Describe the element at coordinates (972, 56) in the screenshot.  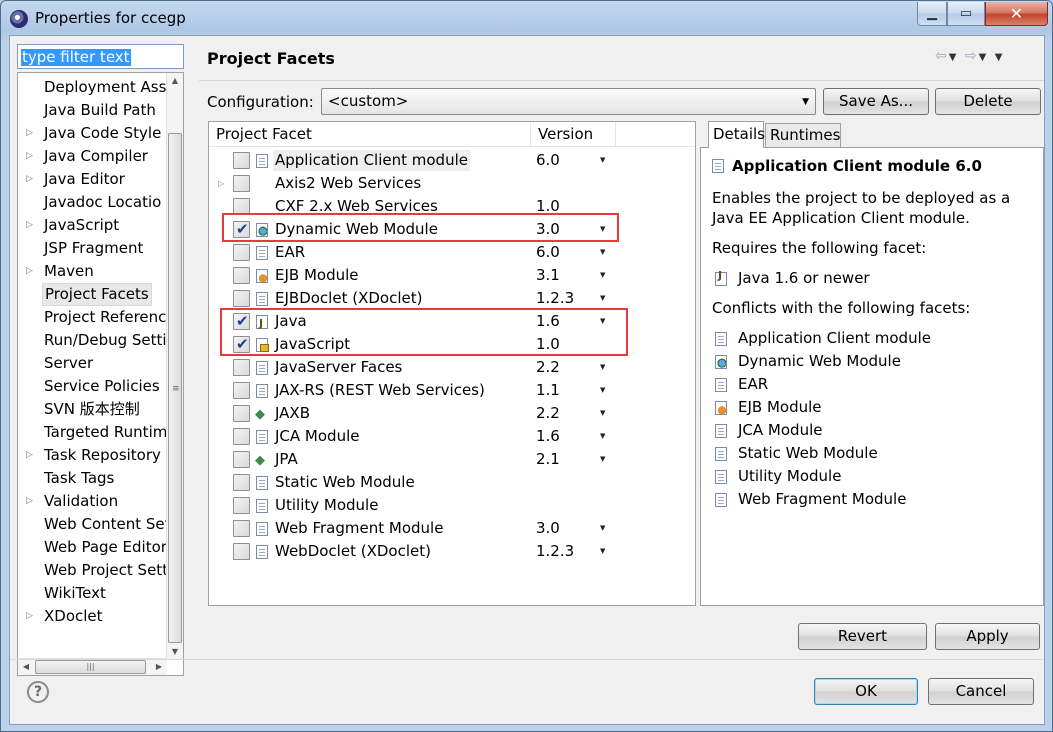
I see `forward-arrow-icon: ⇨` at that location.